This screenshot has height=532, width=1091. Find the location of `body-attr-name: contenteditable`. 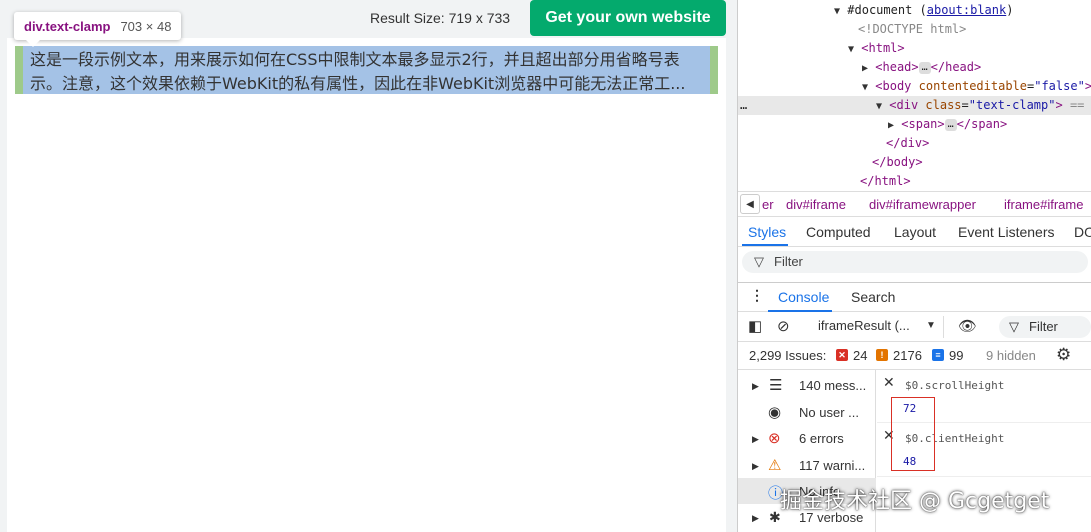

body-attr-name: contenteditable is located at coordinates (972, 86).